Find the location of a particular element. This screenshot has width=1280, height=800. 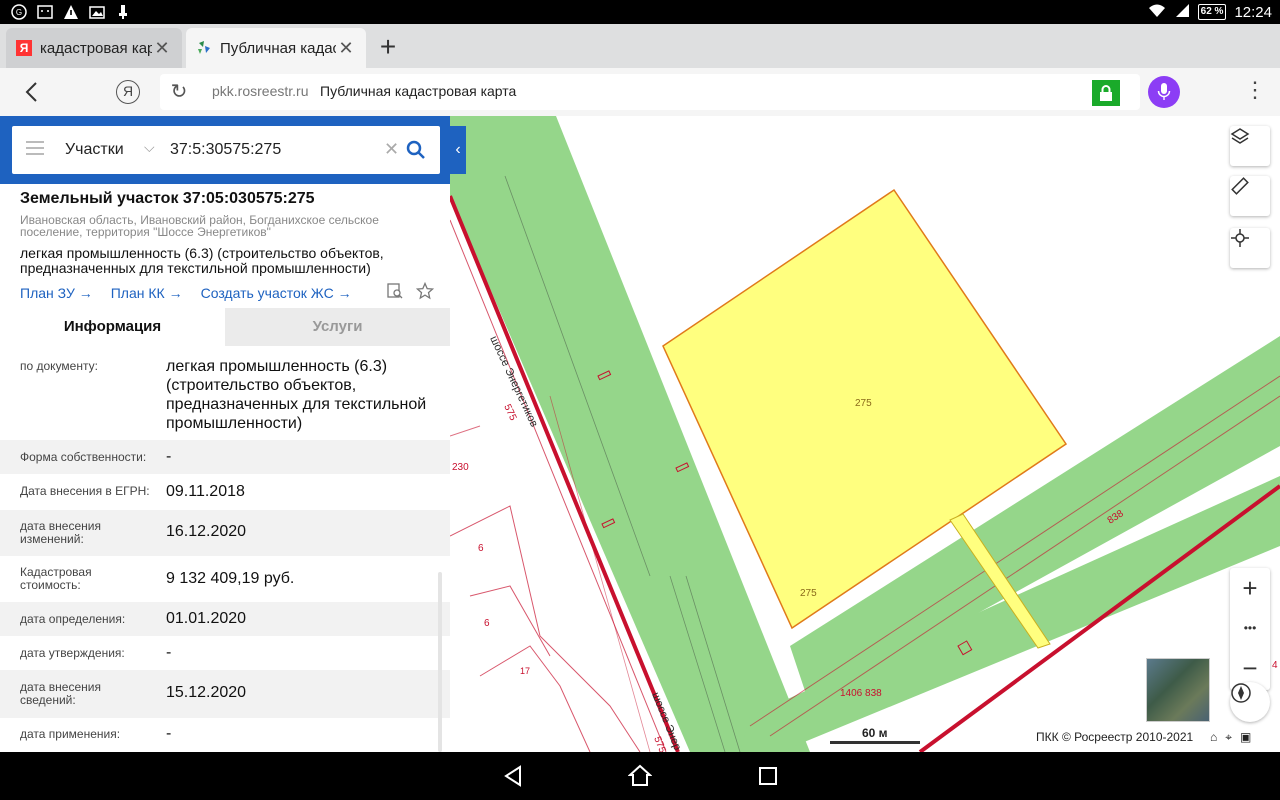

search-type-select: Участки is located at coordinates (94, 150).